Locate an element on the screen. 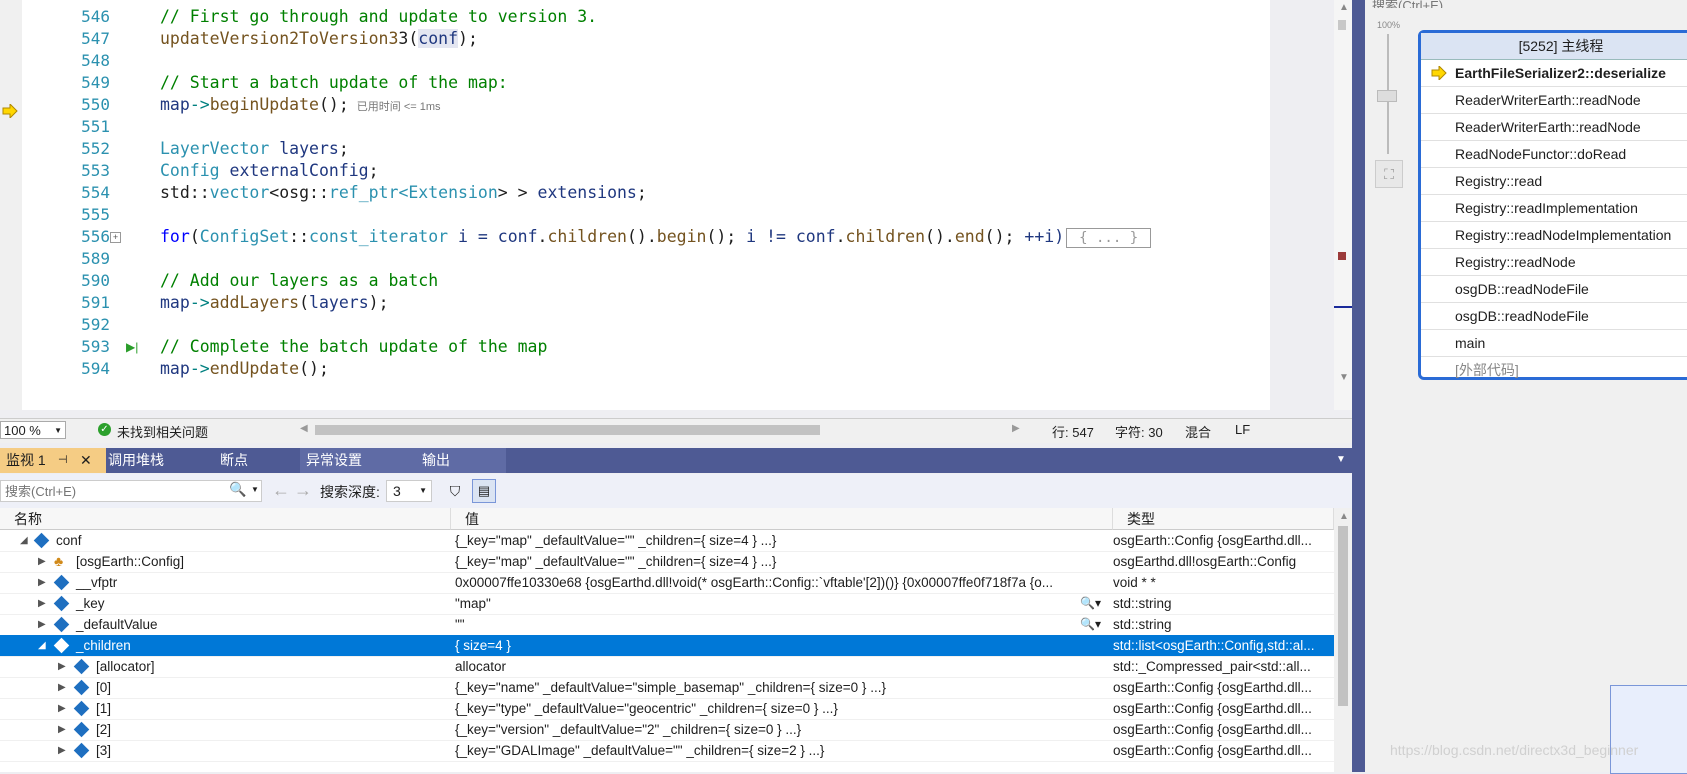  run-to-cursor-icon: ▶| is located at coordinates (132, 347).